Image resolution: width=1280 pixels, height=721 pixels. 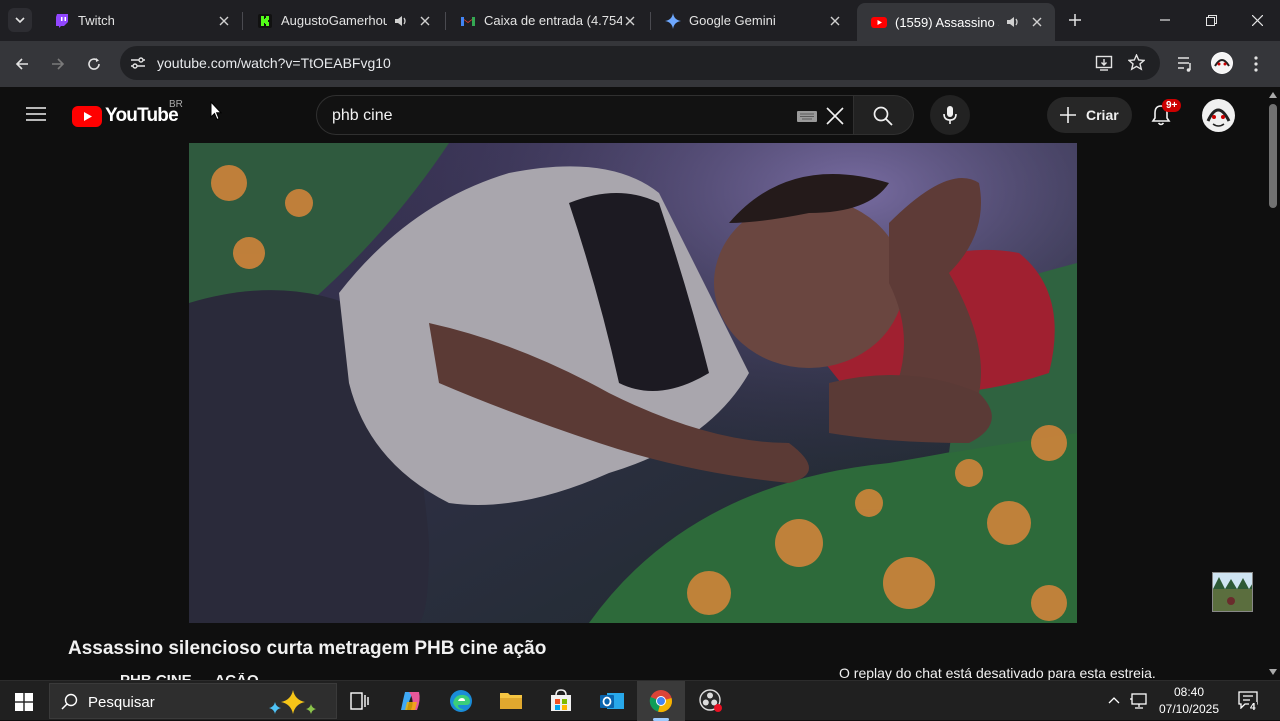 I want to click on gemini-icon, so click(x=673, y=20).